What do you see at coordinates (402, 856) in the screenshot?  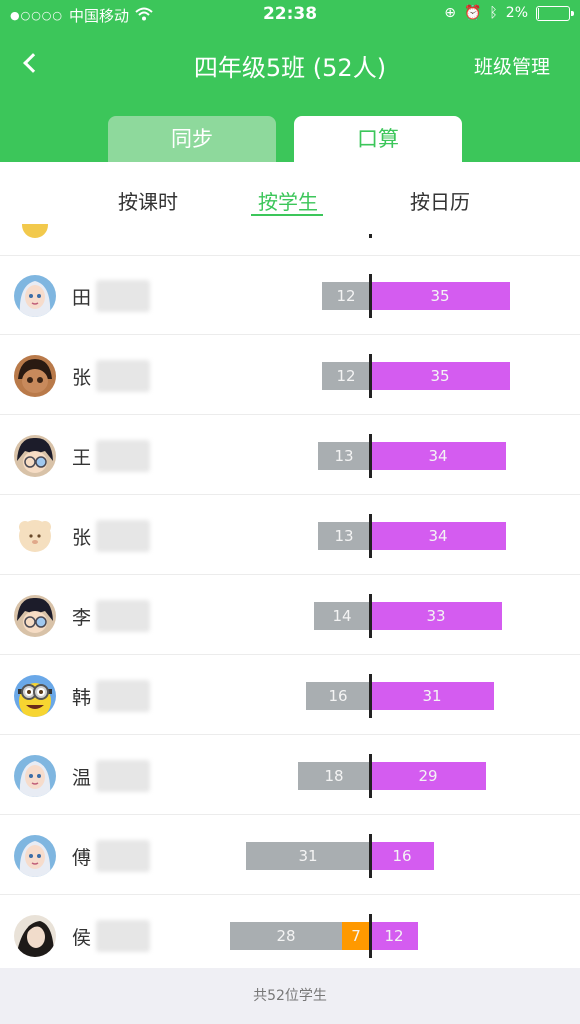 I see `right-bar: 16` at bounding box center [402, 856].